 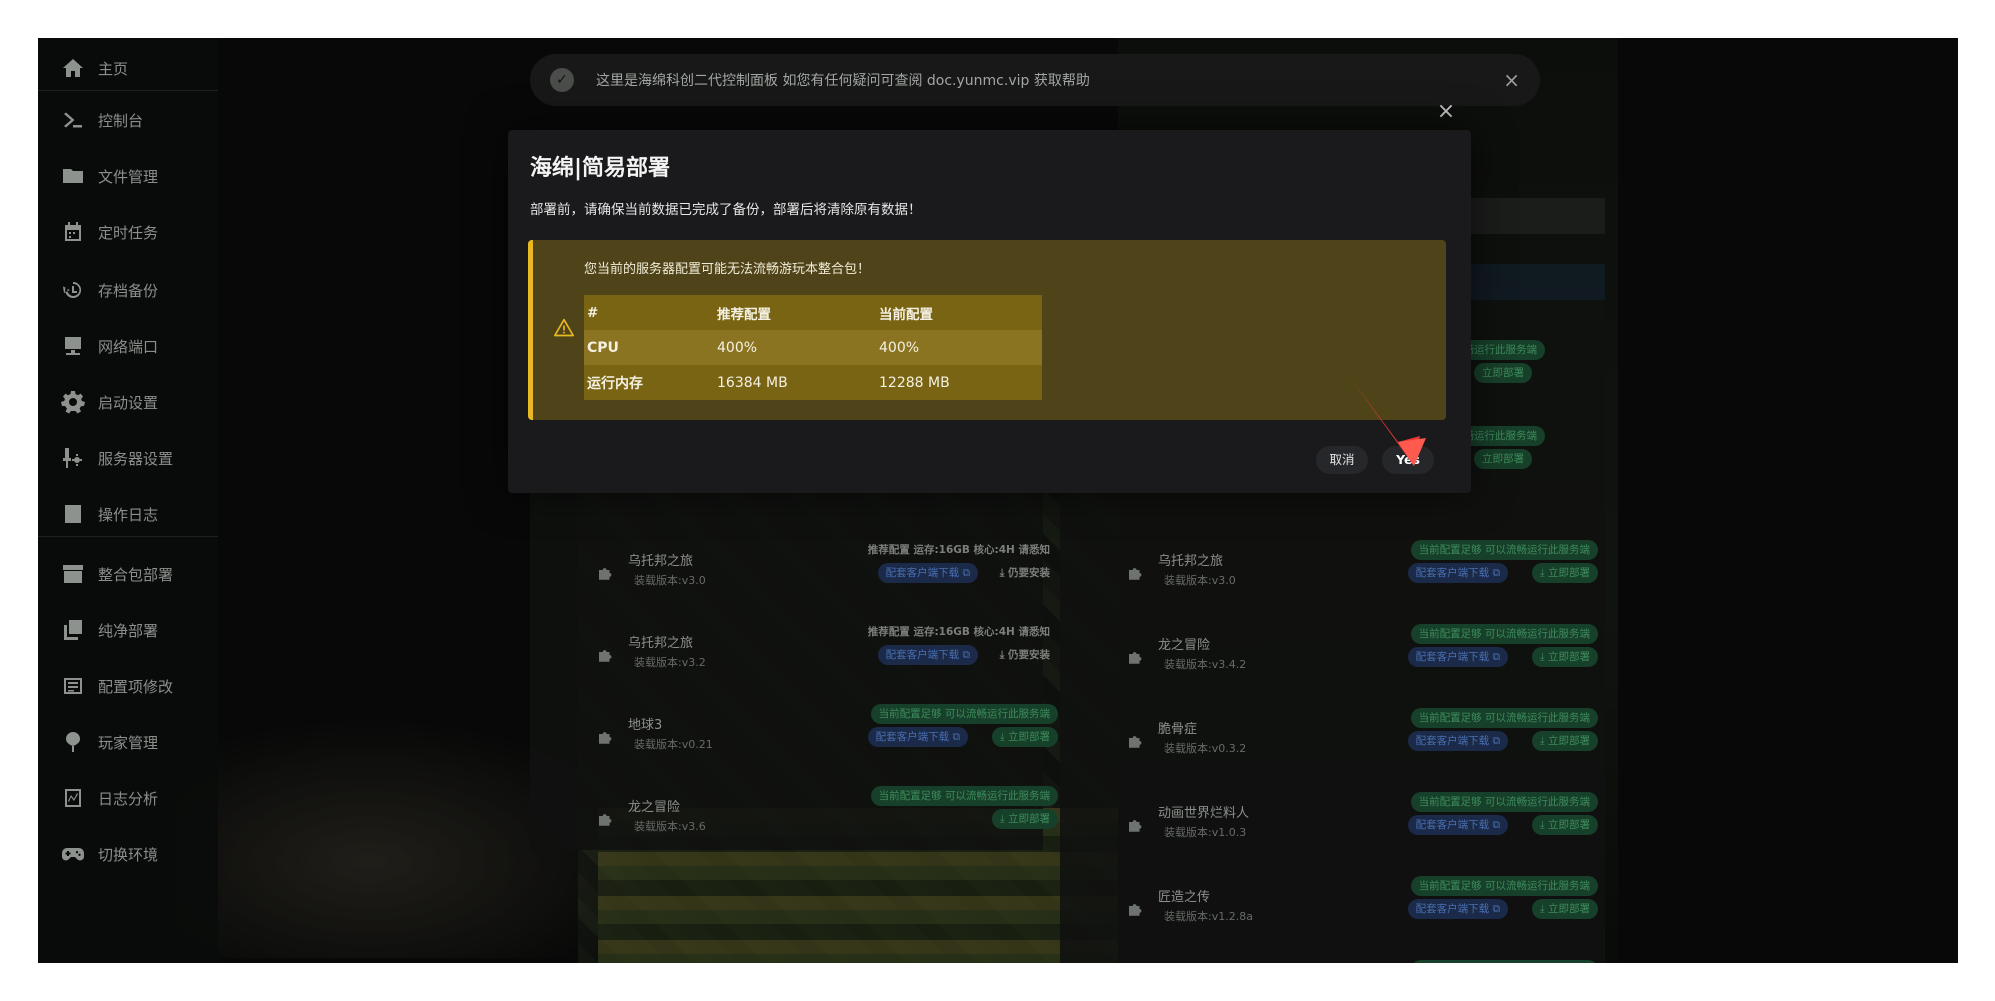 I want to click on sidebar-item-12: 玩家管理, so click(x=128, y=742).